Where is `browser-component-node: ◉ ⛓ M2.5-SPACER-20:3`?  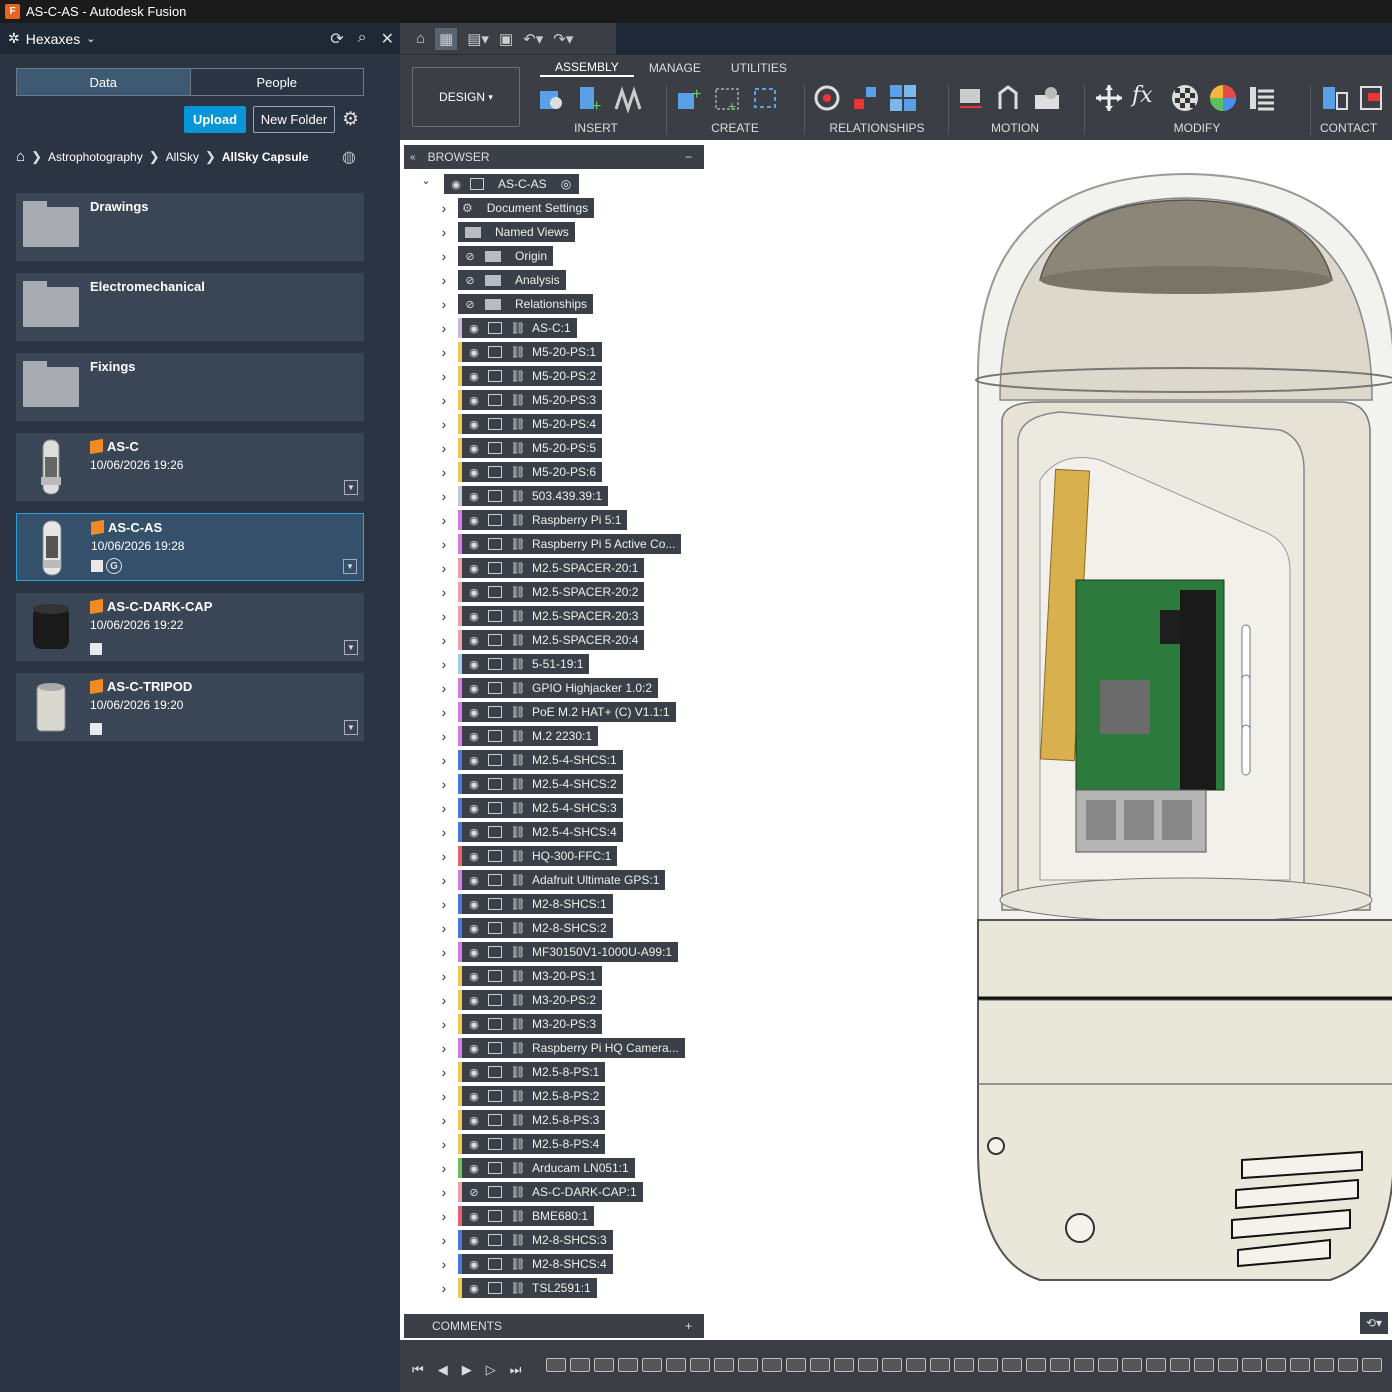 browser-component-node: ◉ ⛓ M2.5-SPACER-20:3 is located at coordinates (551, 616).